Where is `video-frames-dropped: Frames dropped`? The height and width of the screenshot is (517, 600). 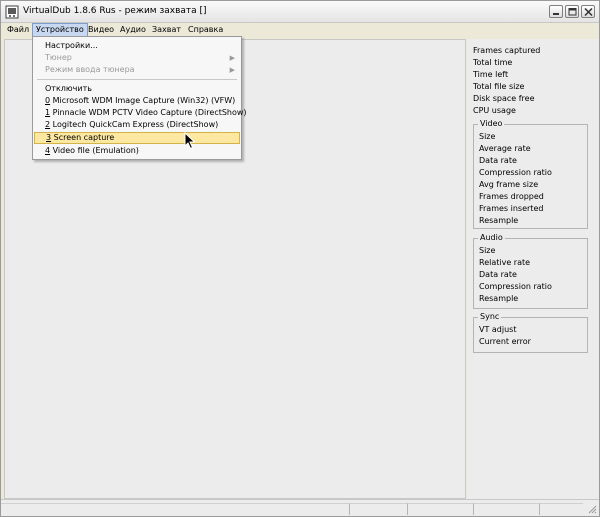
video-frames-dropped: Frames dropped is located at coordinates (511, 196).